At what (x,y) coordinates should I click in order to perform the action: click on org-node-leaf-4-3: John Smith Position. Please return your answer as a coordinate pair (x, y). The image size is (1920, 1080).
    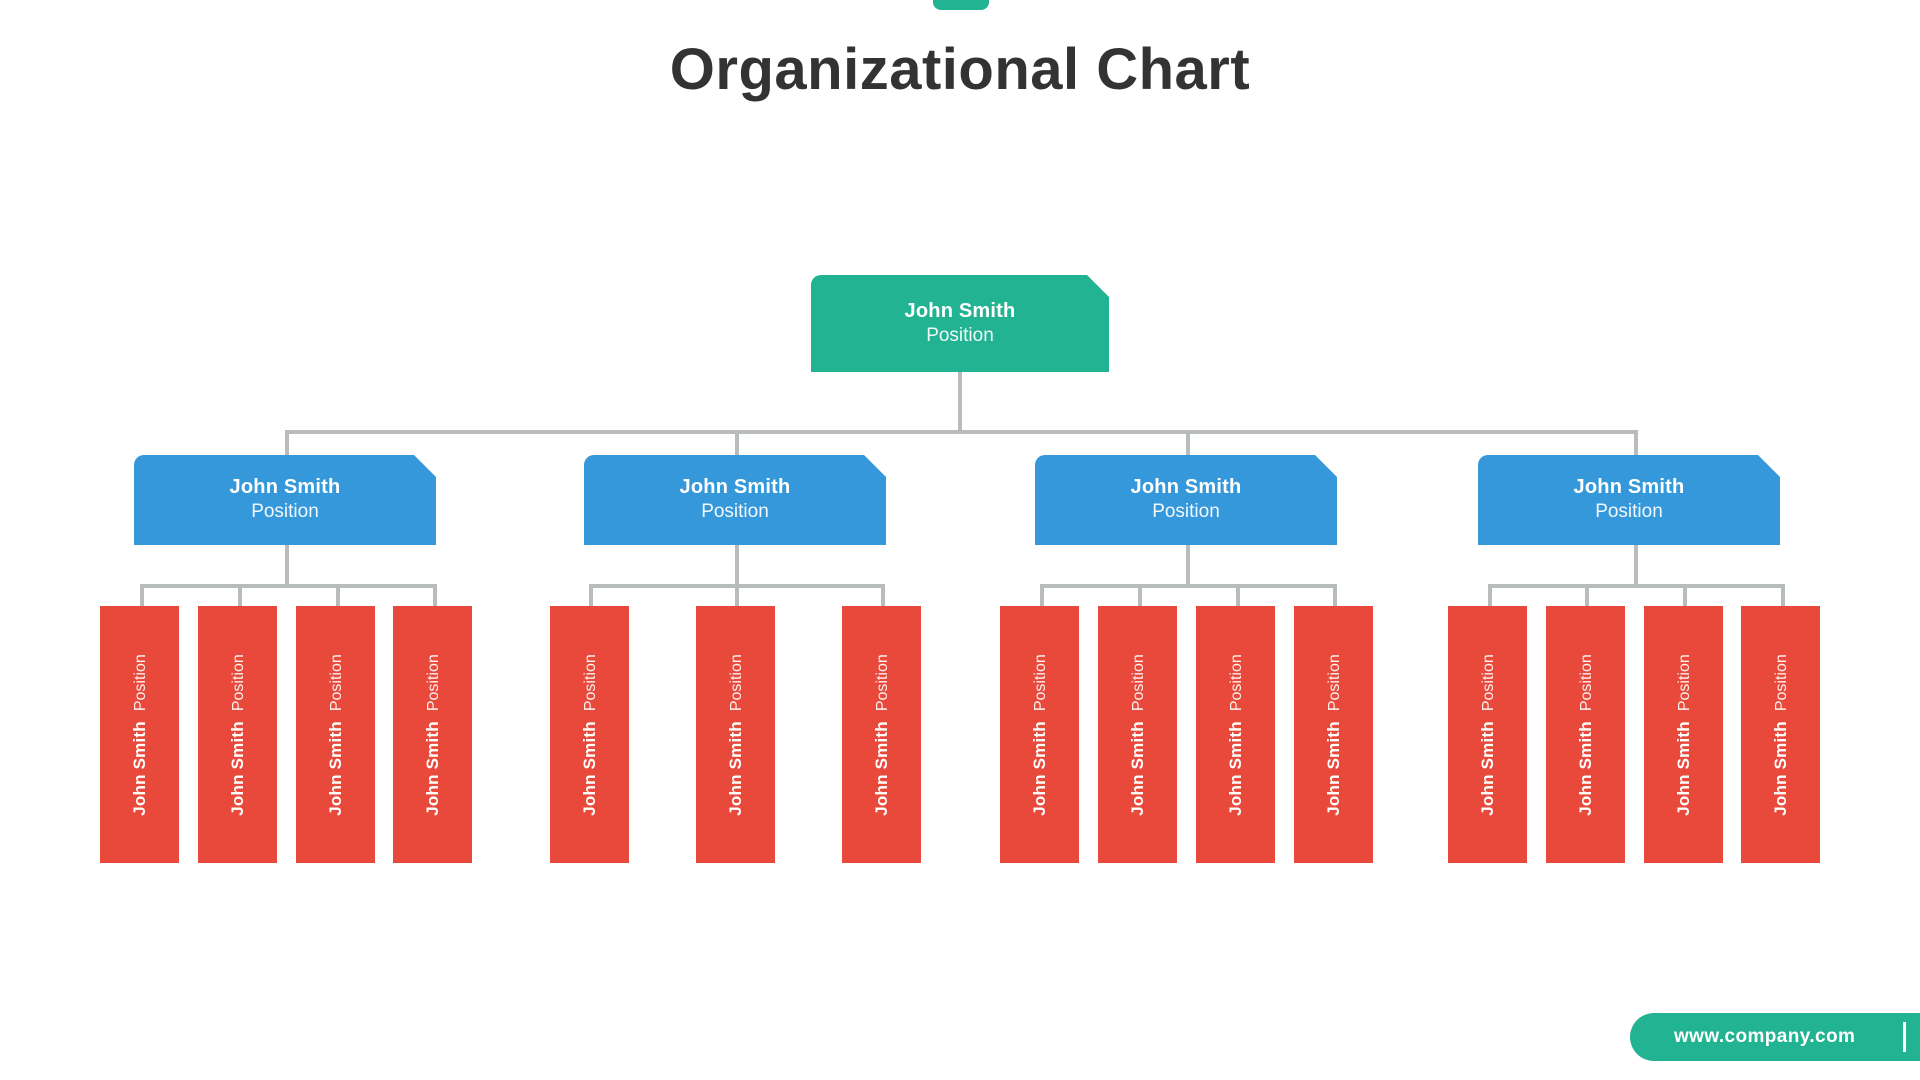
    Looking at the image, I should click on (1683, 734).